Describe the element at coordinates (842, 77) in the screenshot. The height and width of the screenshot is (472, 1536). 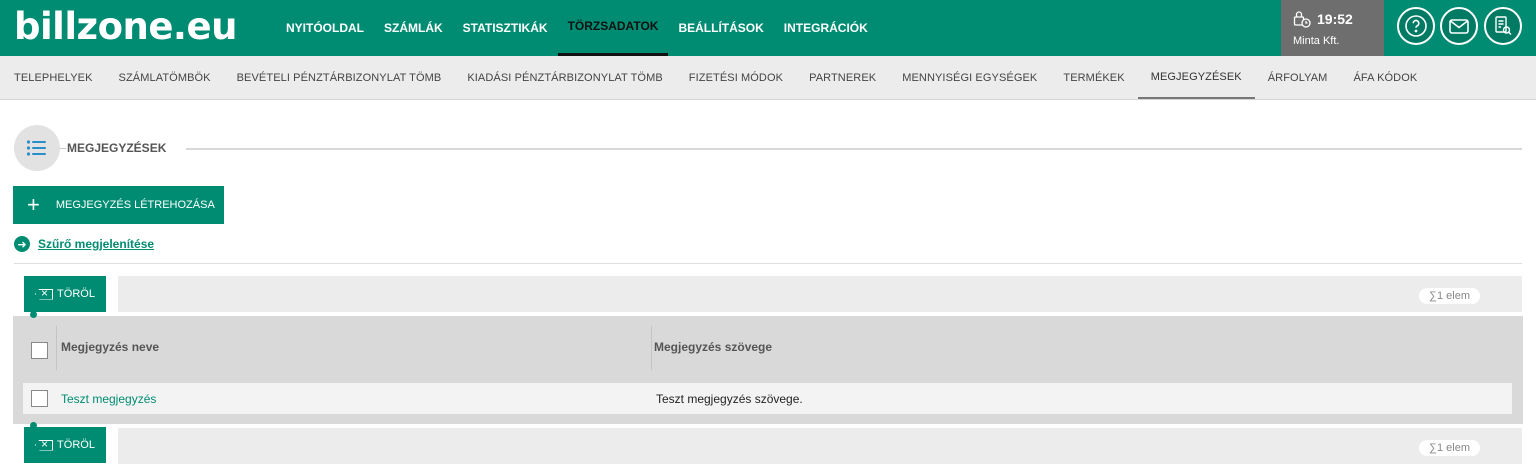
I see `subnav-item-partners: PARTNEREK` at that location.